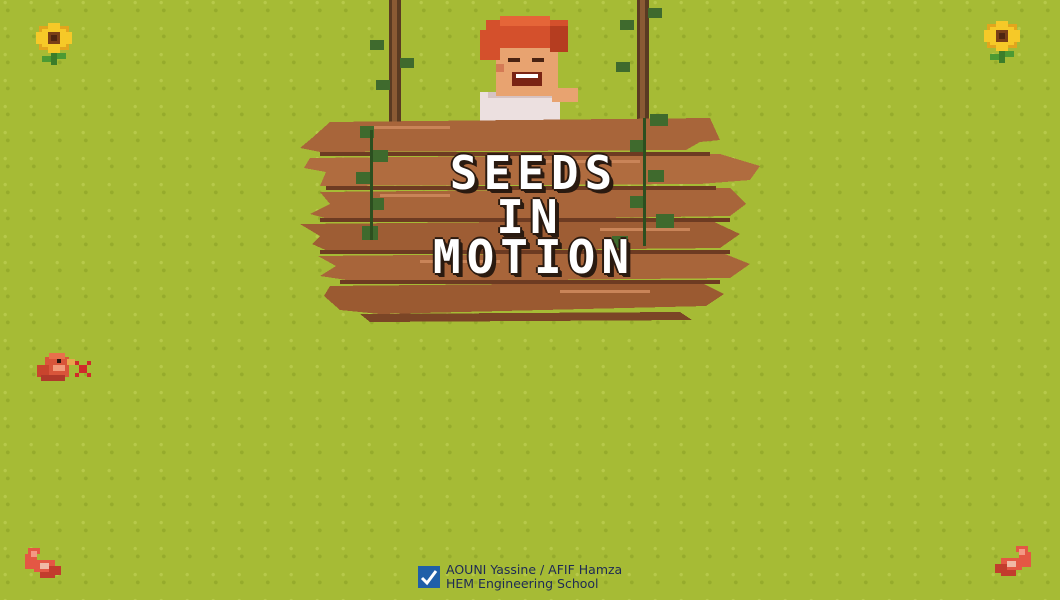  I want to click on credits-authors: AOUNI Yassine / AFIF Hamza, so click(534, 569).